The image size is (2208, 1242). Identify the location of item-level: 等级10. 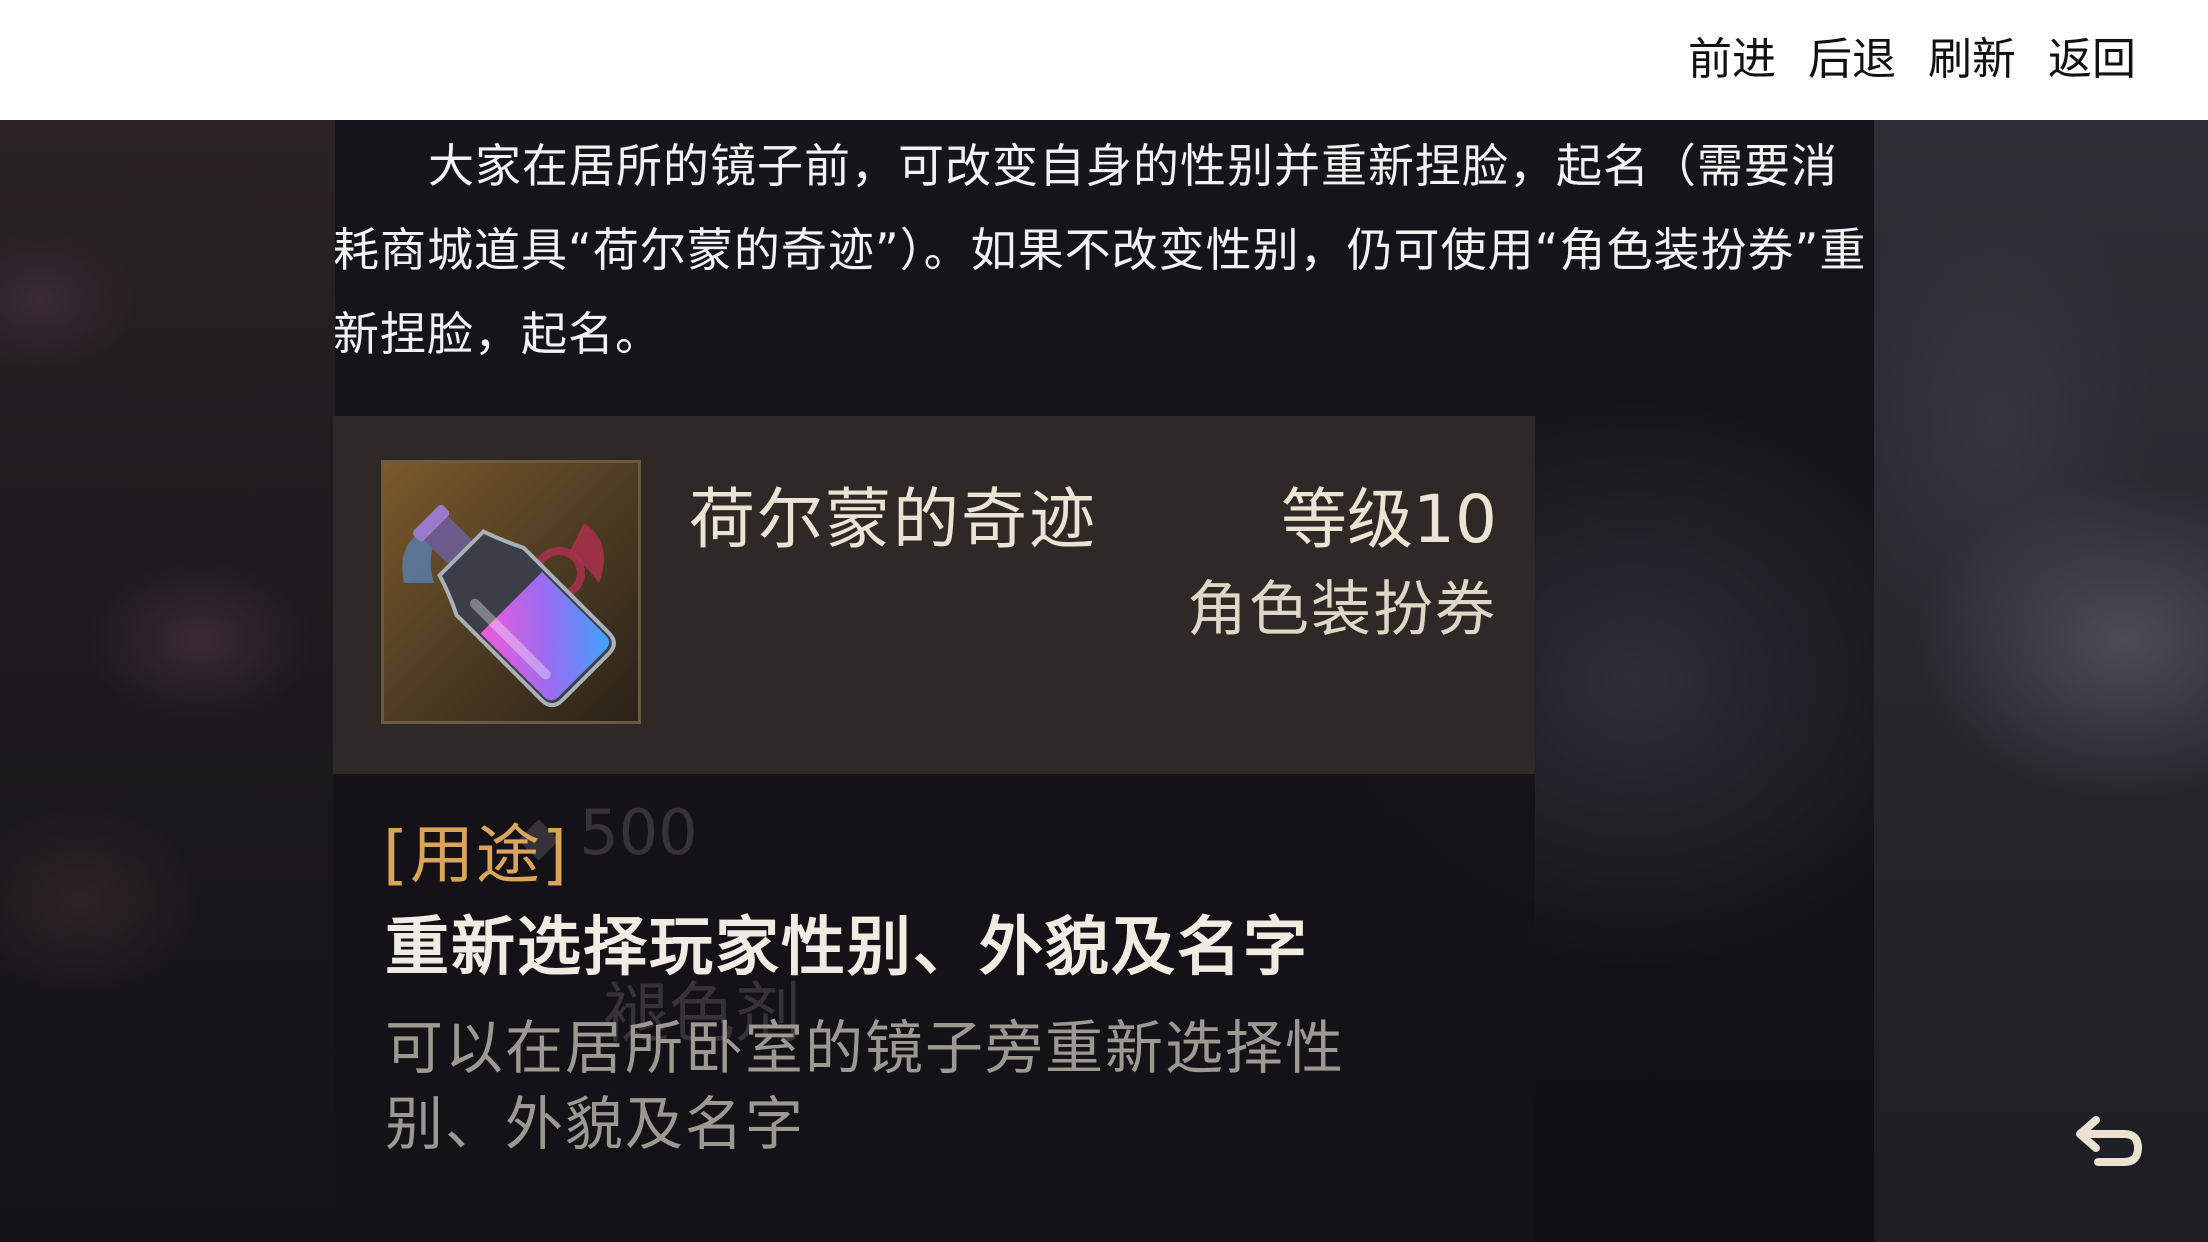
(1389, 519).